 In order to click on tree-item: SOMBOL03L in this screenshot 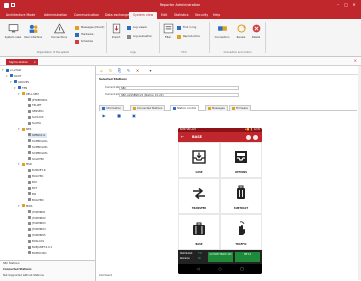, I will do `click(38, 153)`.